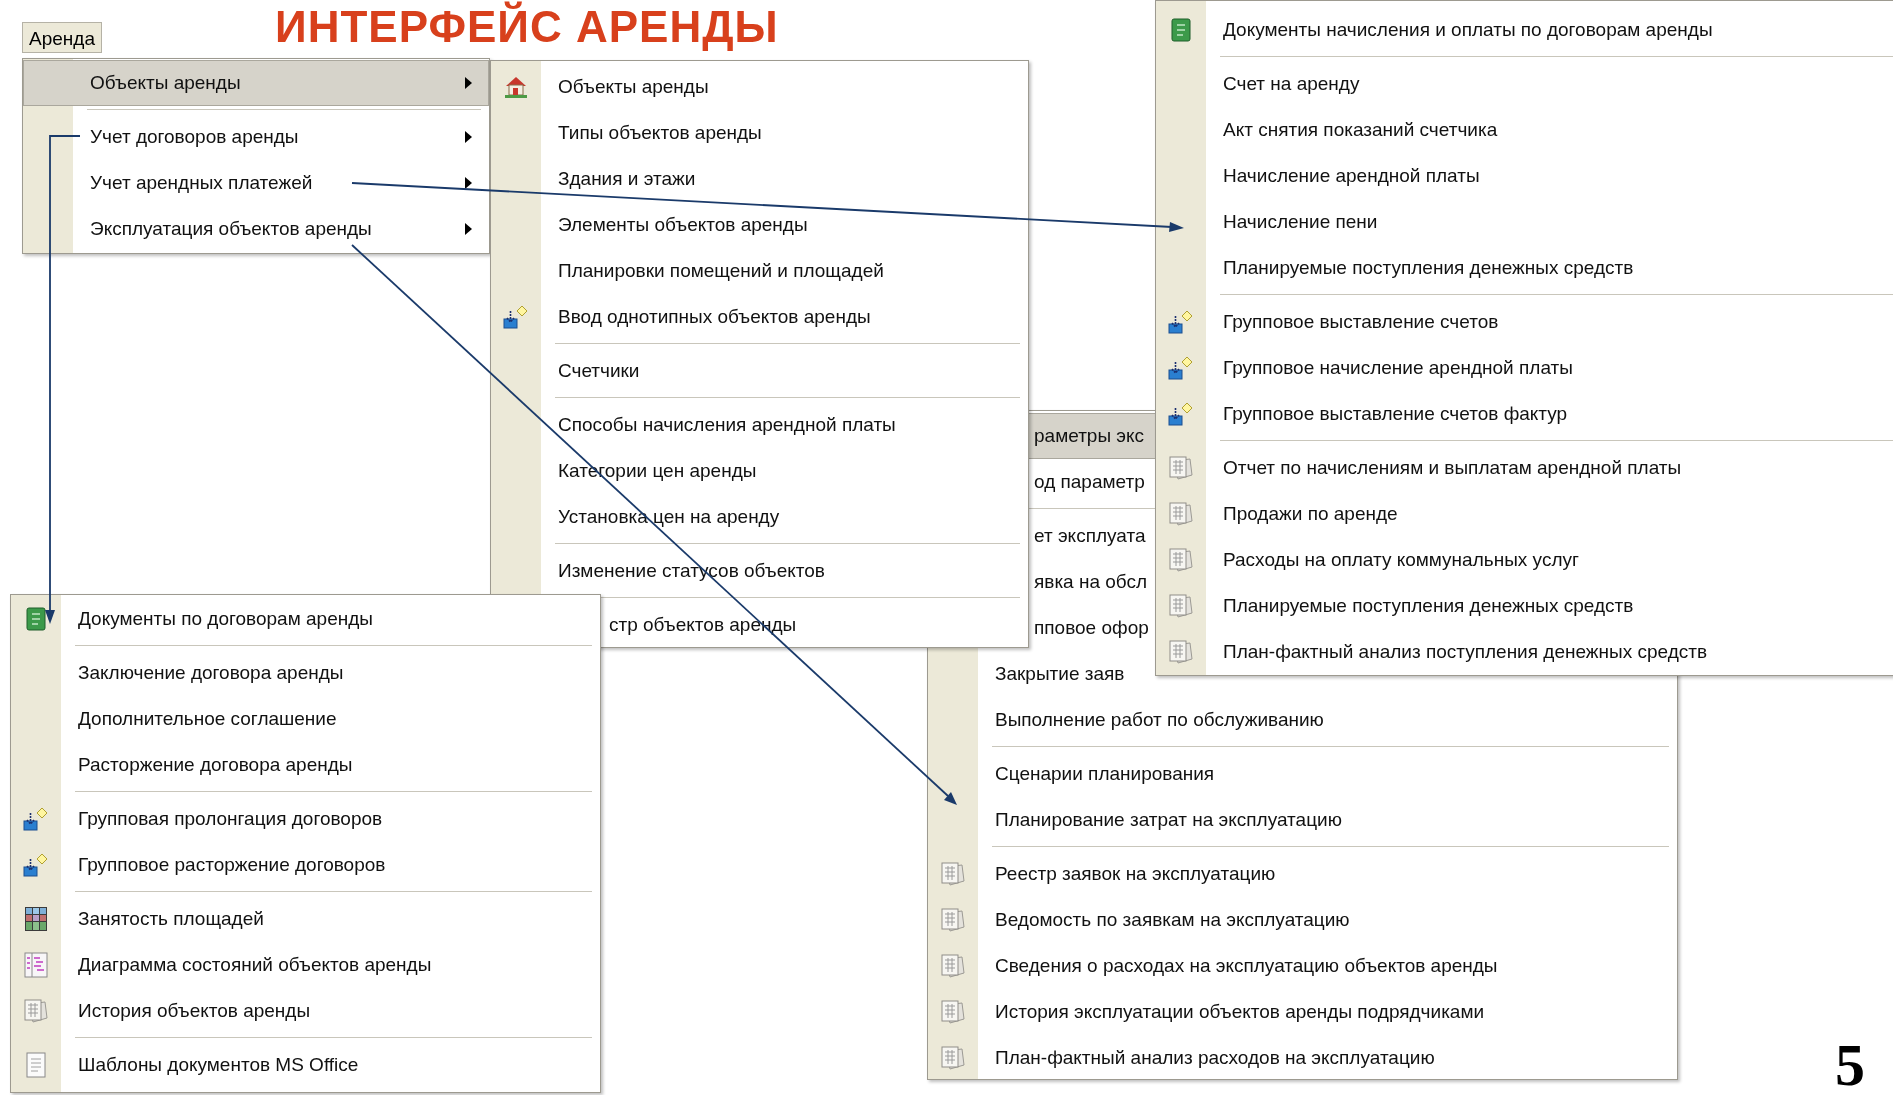 The image size is (1893, 1095). Describe the element at coordinates (1524, 176) in the screenshot. I see `menu-item: Начисление арендной платы` at that location.